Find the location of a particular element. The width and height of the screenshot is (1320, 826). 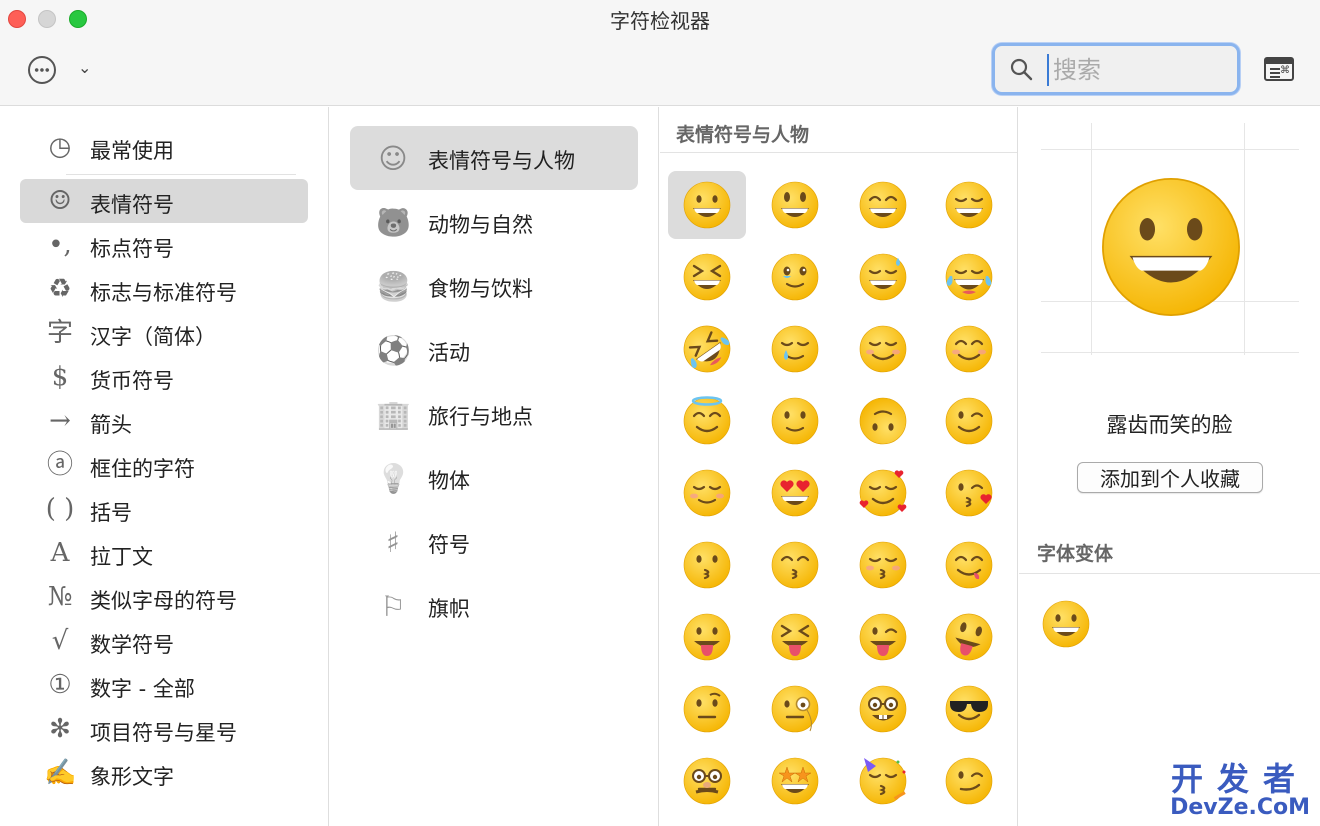

beaming-face-icon is located at coordinates (969, 205).